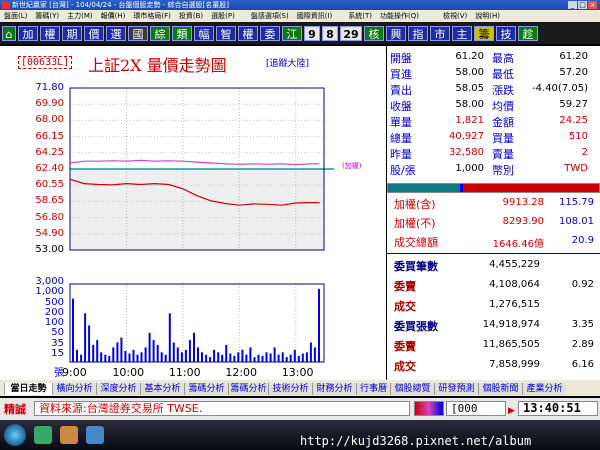  I want to click on clock: 13:40:51, so click(558, 408).